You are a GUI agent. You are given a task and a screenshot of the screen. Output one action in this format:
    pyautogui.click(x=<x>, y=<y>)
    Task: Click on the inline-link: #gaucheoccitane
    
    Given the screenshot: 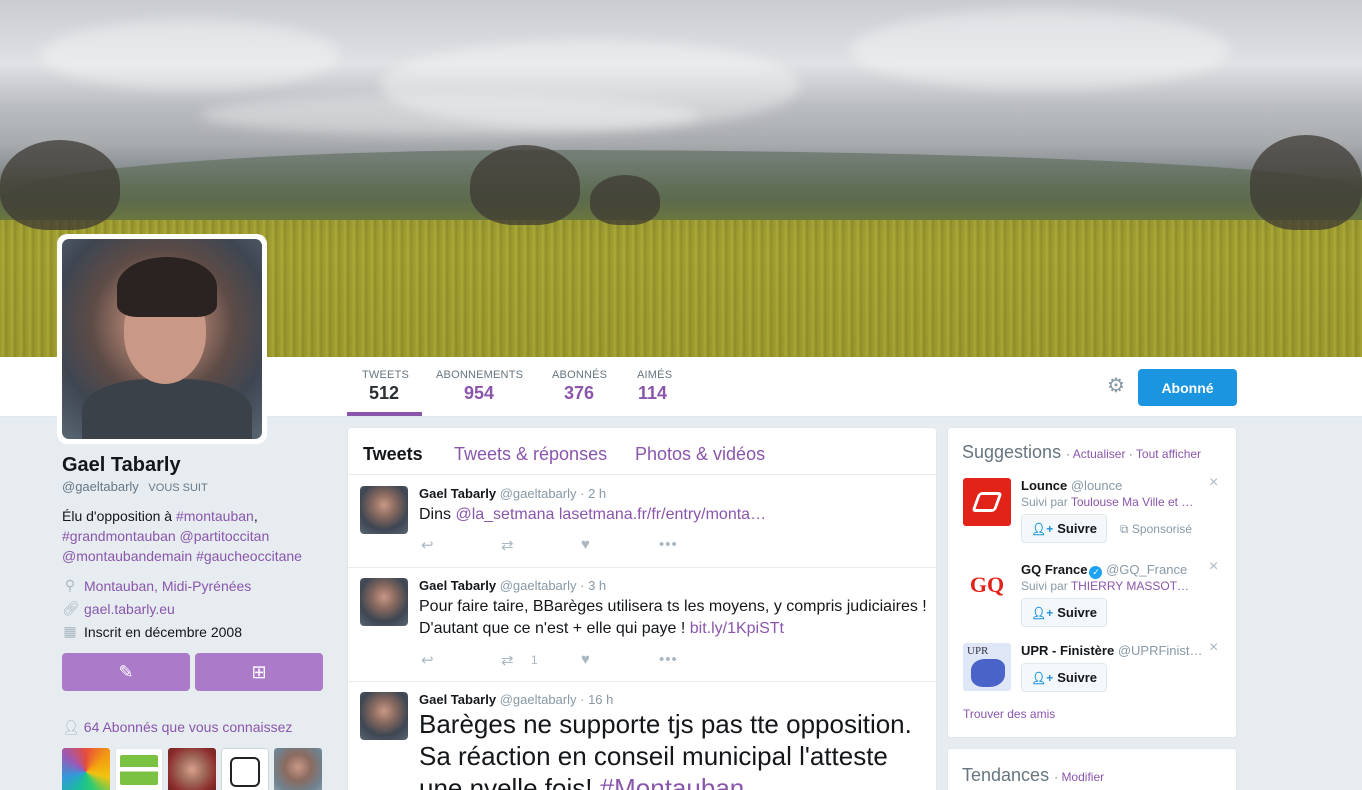 What is the action you would take?
    pyautogui.click(x=249, y=556)
    